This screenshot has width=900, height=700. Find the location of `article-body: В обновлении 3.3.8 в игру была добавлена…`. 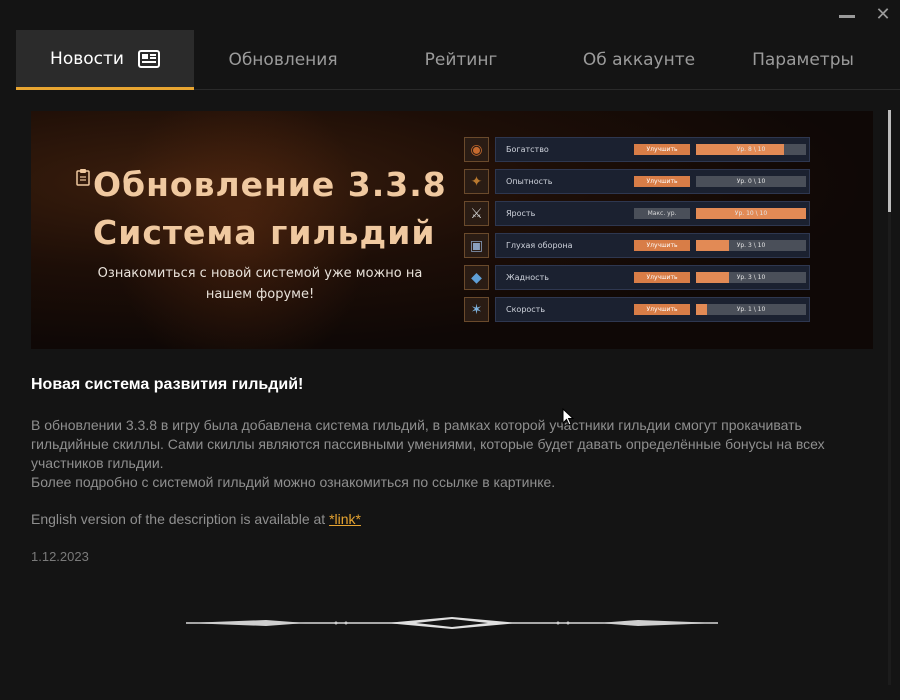

article-body: В обновлении 3.3.8 в игру была добавлена… is located at coordinates (436, 454).